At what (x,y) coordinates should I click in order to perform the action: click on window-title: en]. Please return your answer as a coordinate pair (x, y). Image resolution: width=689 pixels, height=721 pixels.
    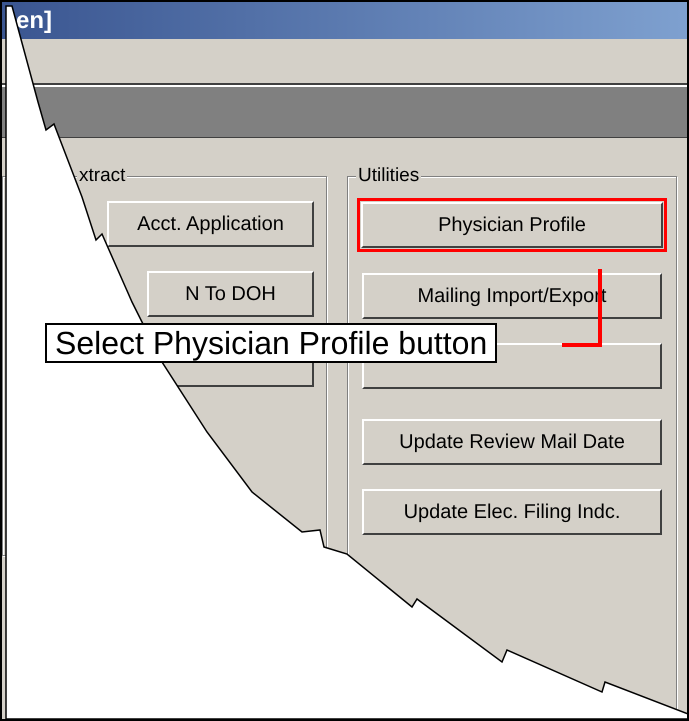
    Looking at the image, I should click on (34, 21).